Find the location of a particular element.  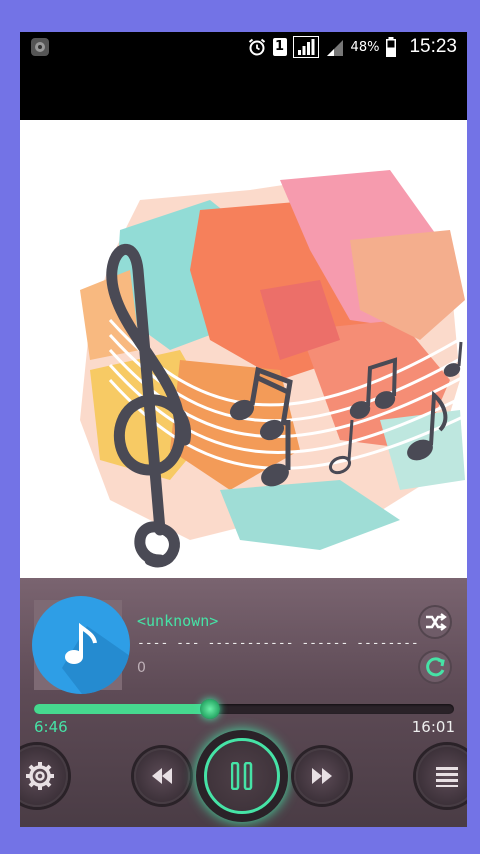

track-number: 0 is located at coordinates (141, 668).